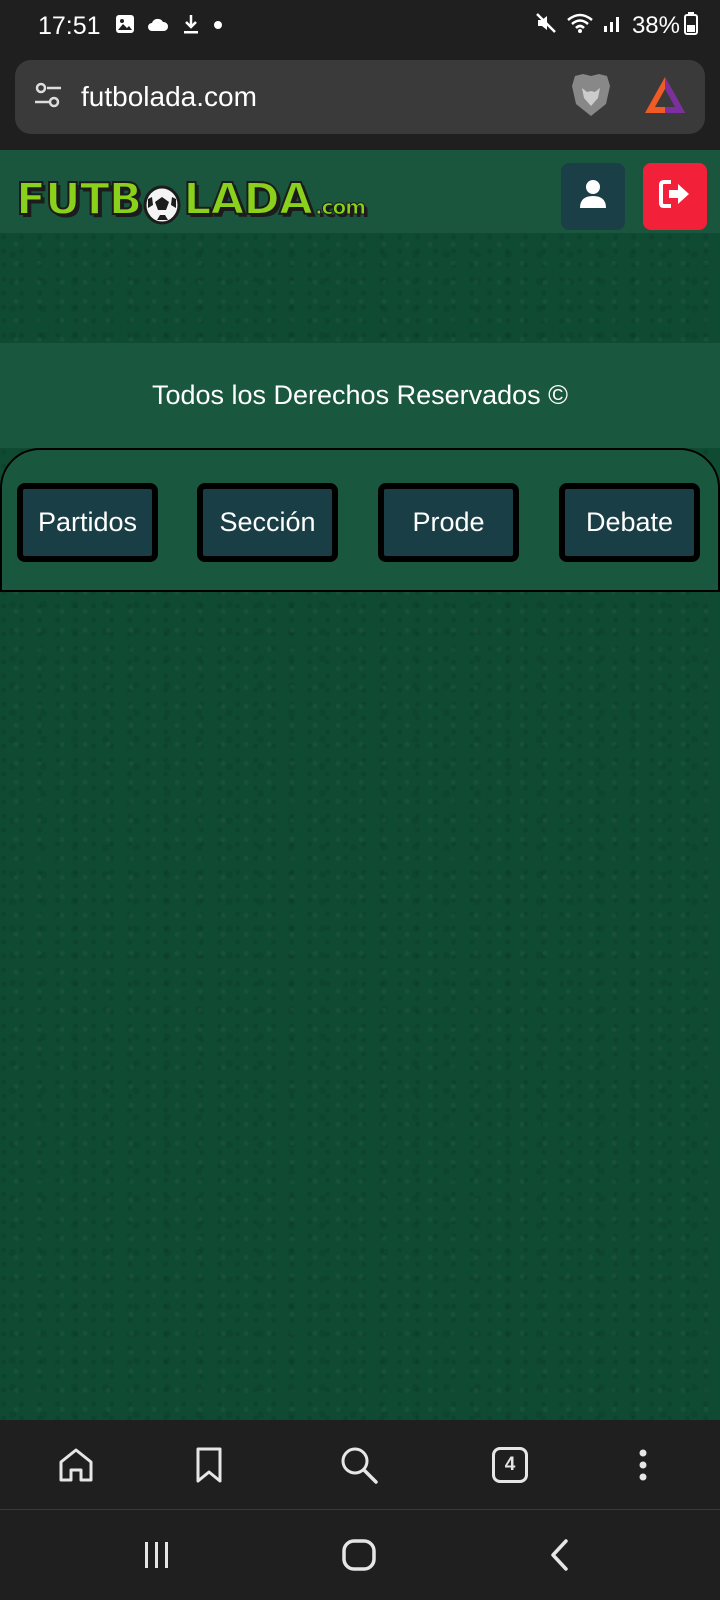 The image size is (720, 1600). Describe the element at coordinates (157, 1555) in the screenshot. I see `recents-icon` at that location.